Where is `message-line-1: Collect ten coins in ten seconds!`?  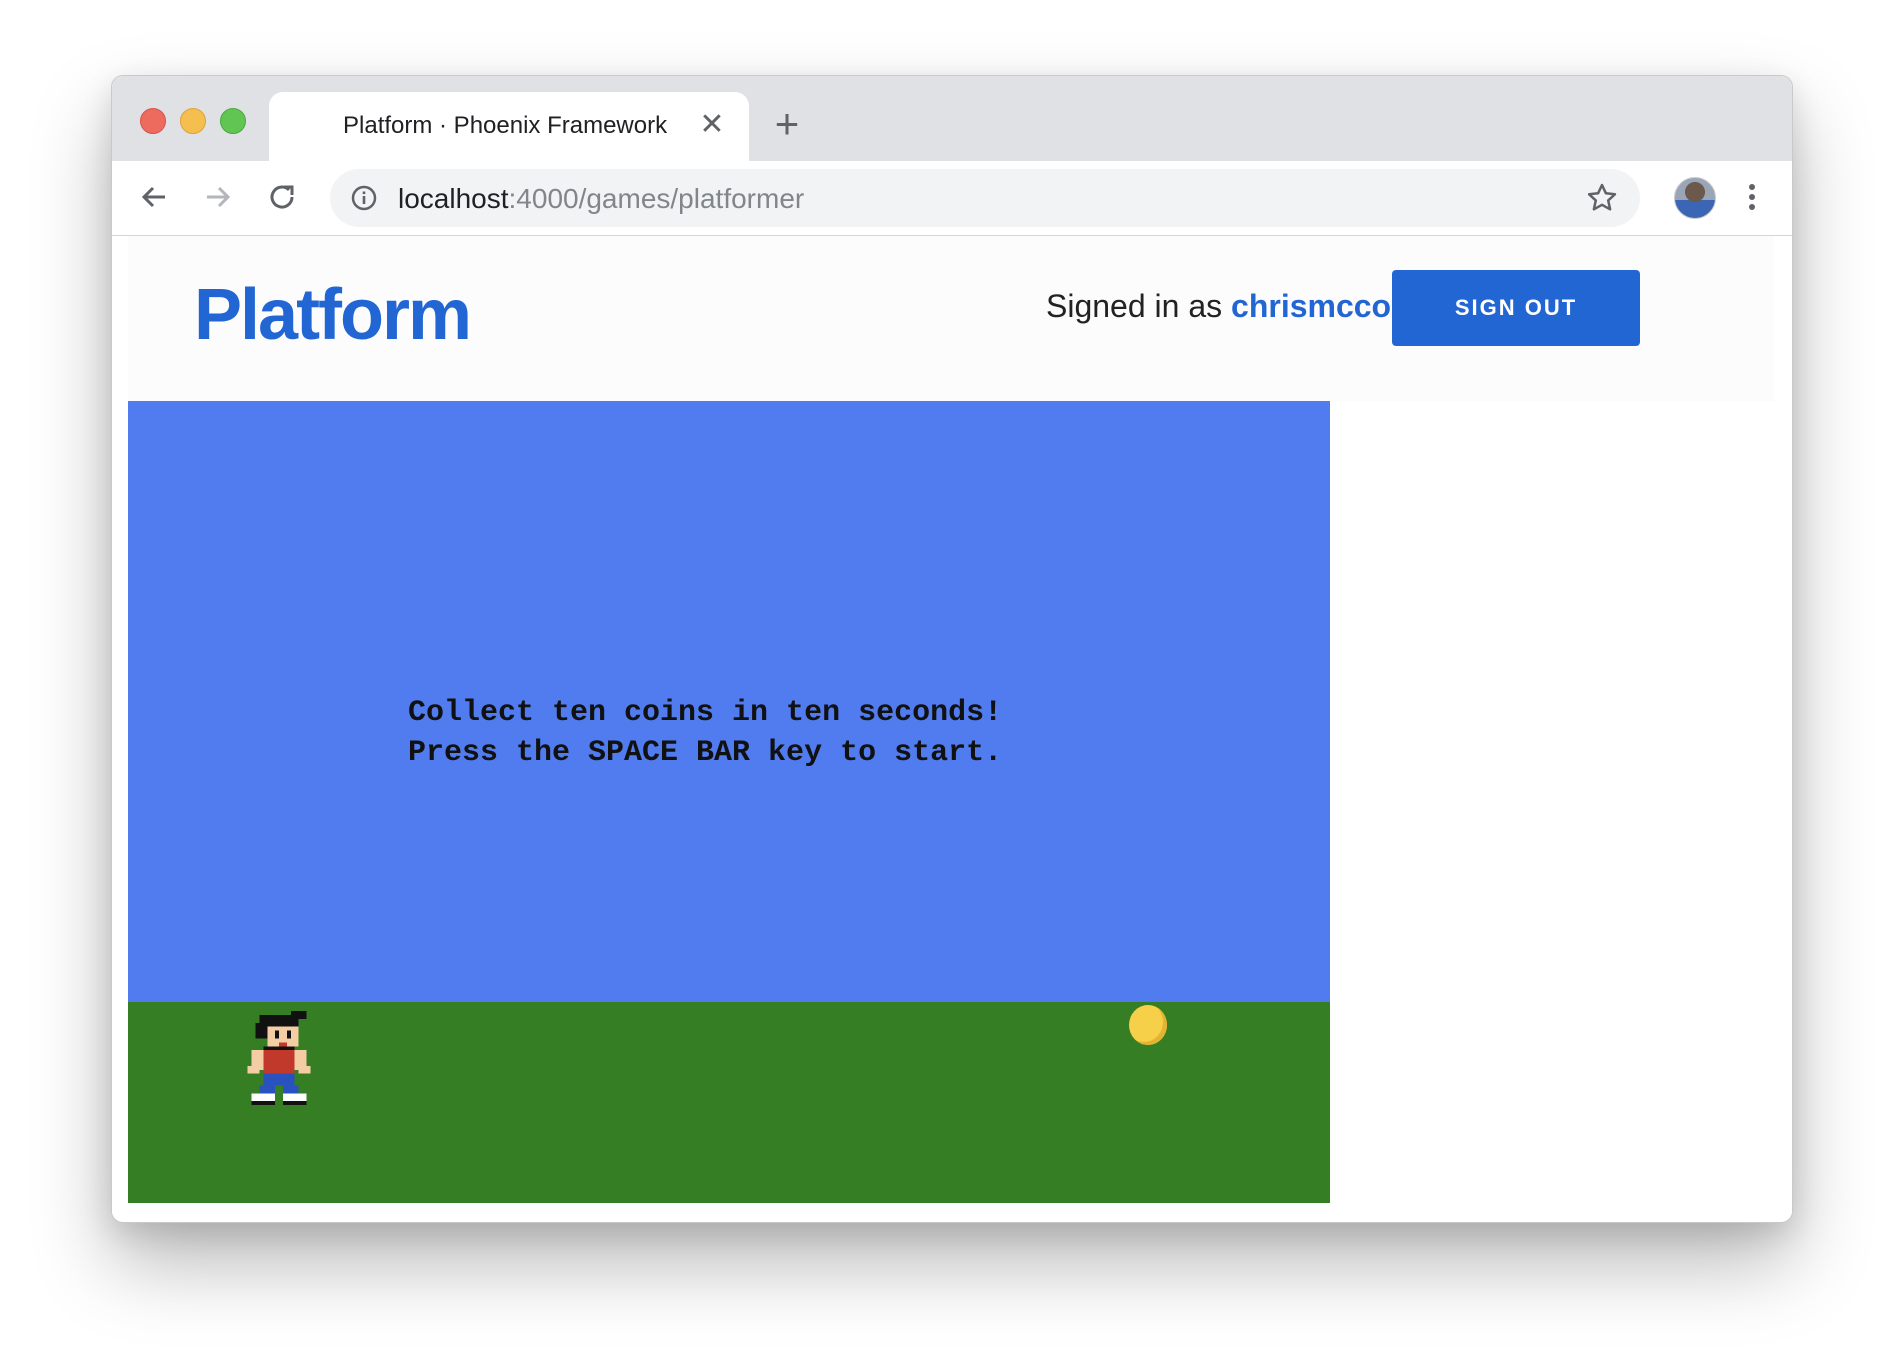
message-line-1: Collect ten coins in ten seconds! is located at coordinates (705, 713).